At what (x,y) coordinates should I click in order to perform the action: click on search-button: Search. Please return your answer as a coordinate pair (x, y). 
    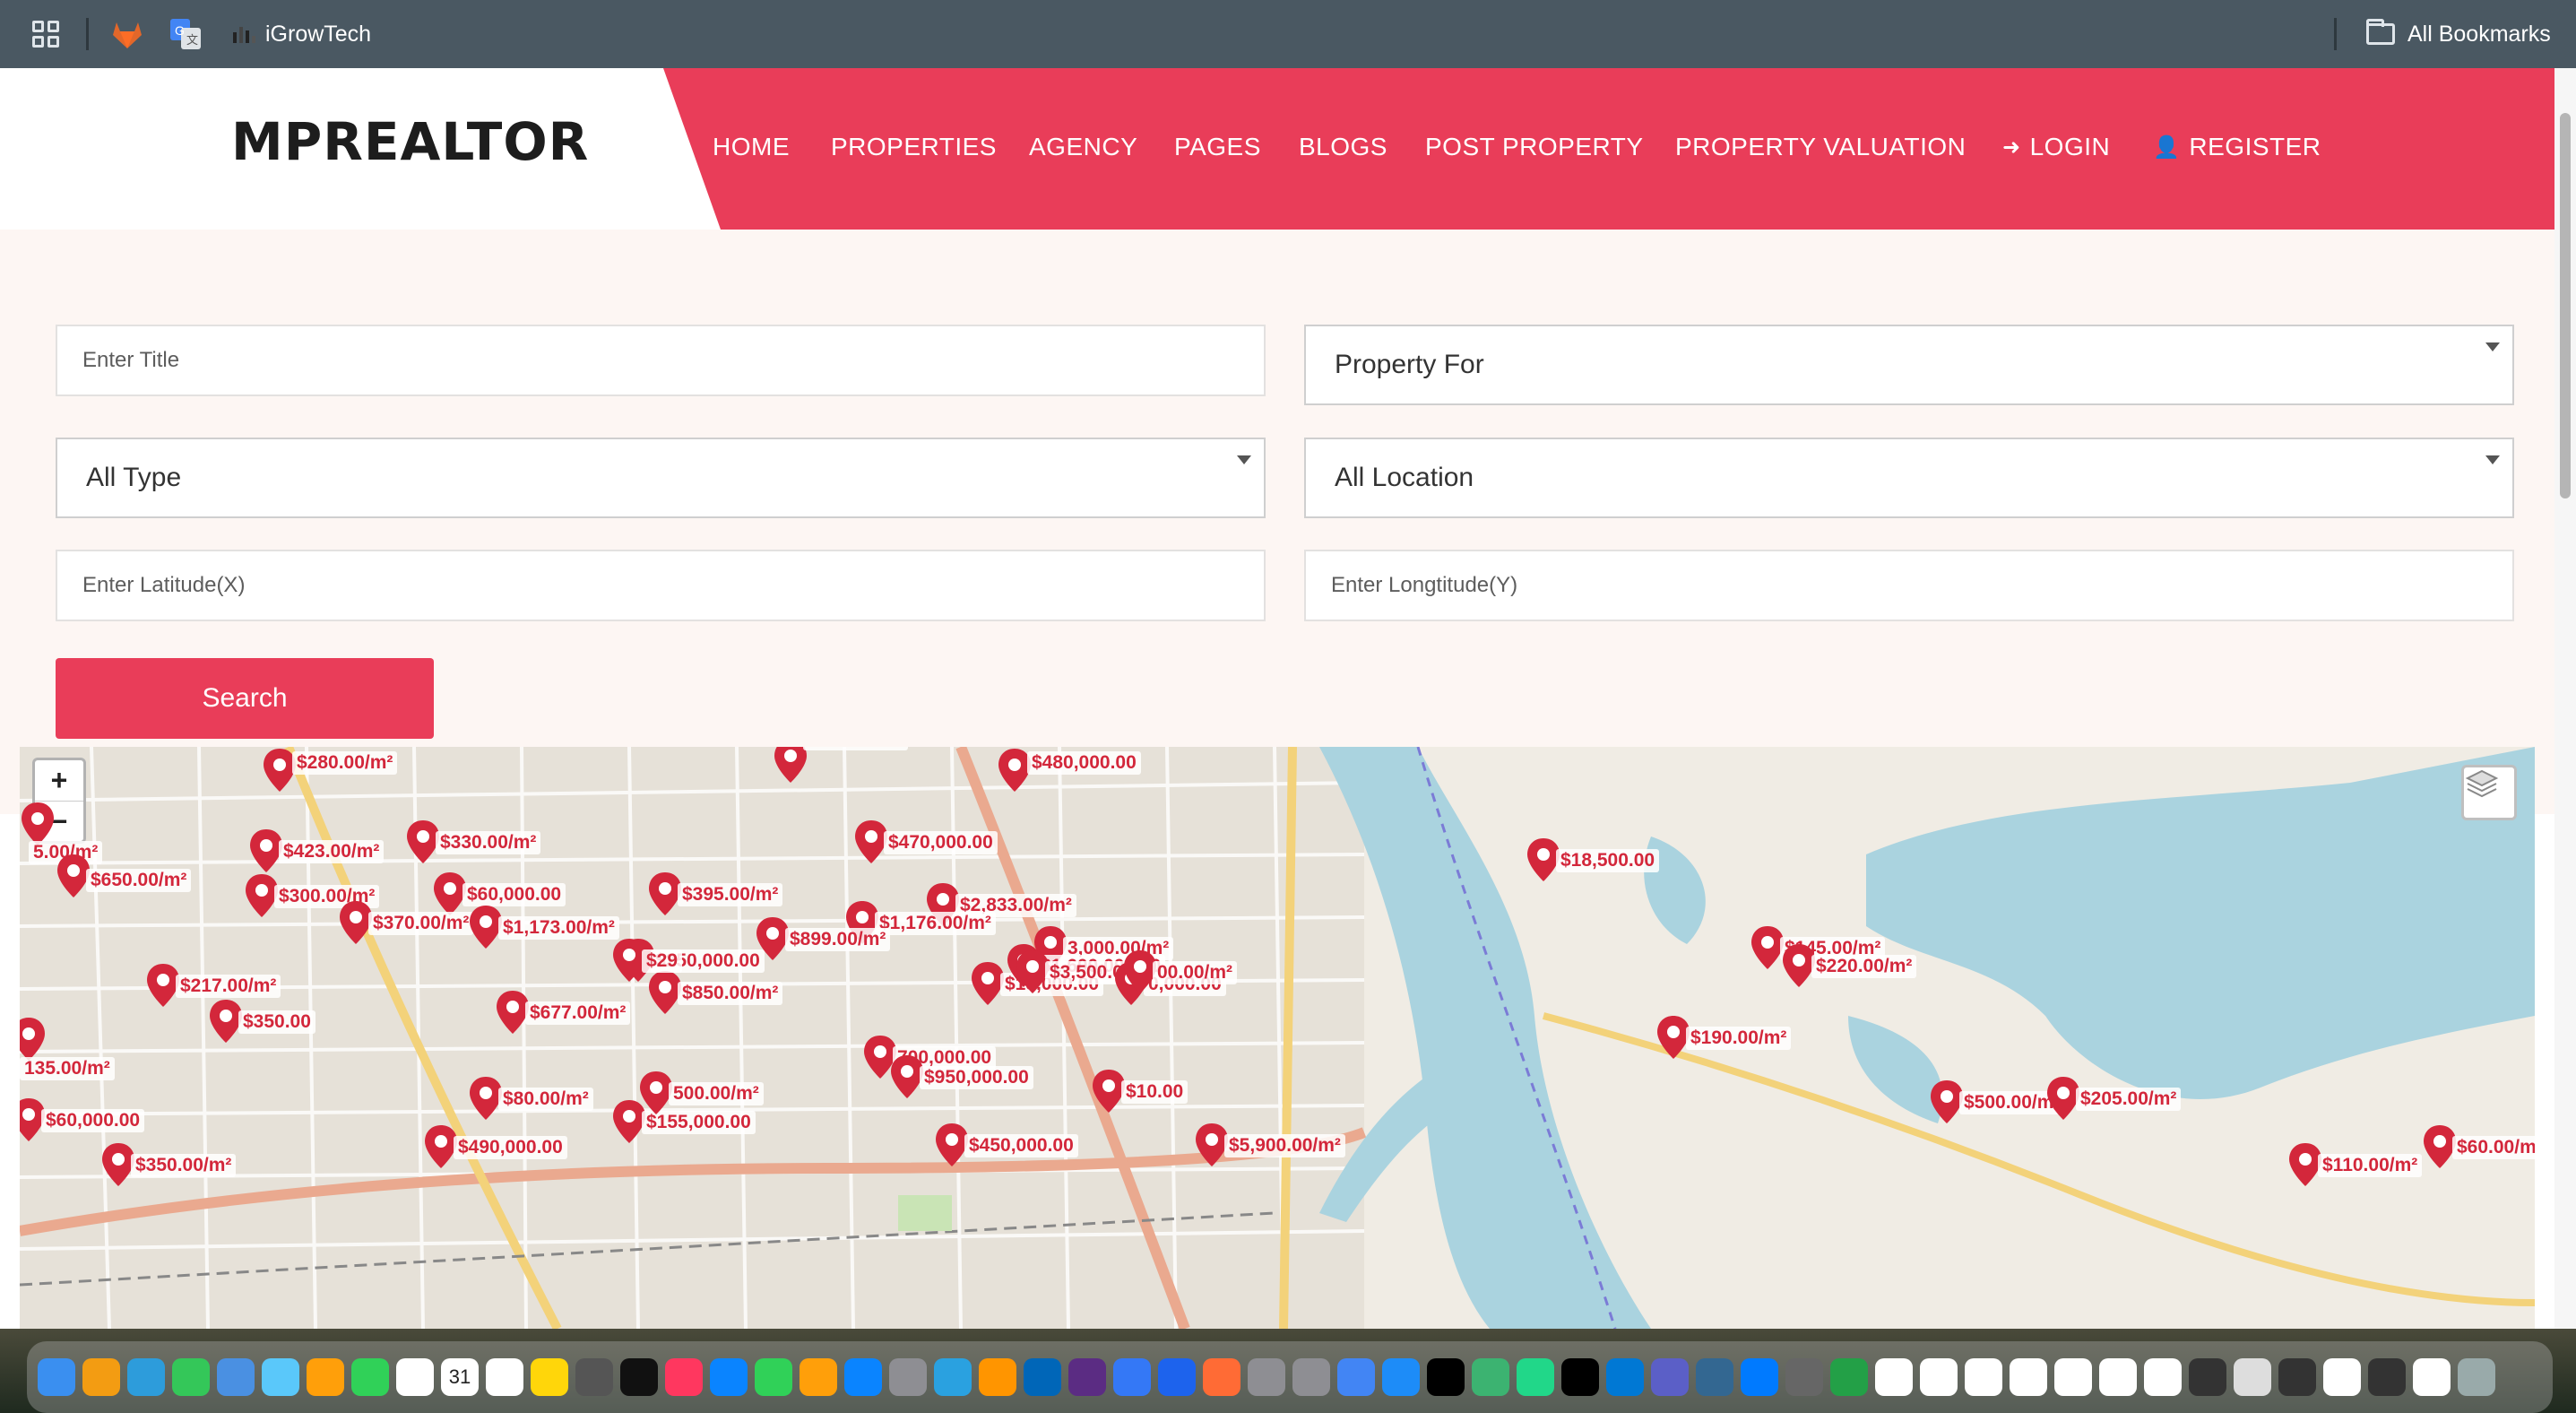
    Looking at the image, I should click on (245, 698).